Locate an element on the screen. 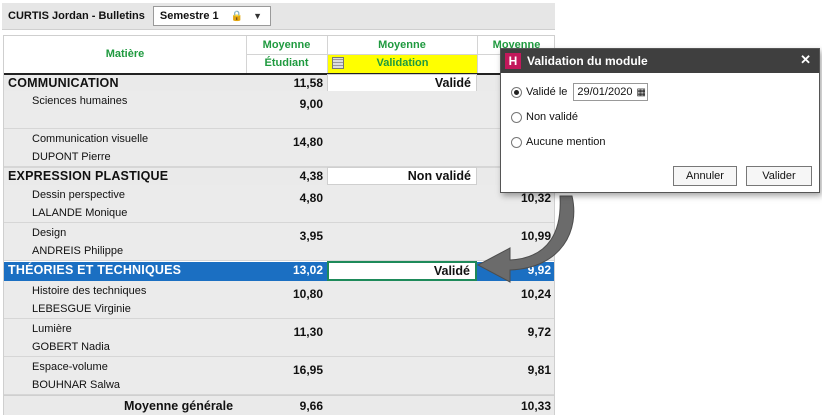  subject-row: Espace-volume BOUHNAR Salwa 16,95 9,81 is located at coordinates (279, 376).